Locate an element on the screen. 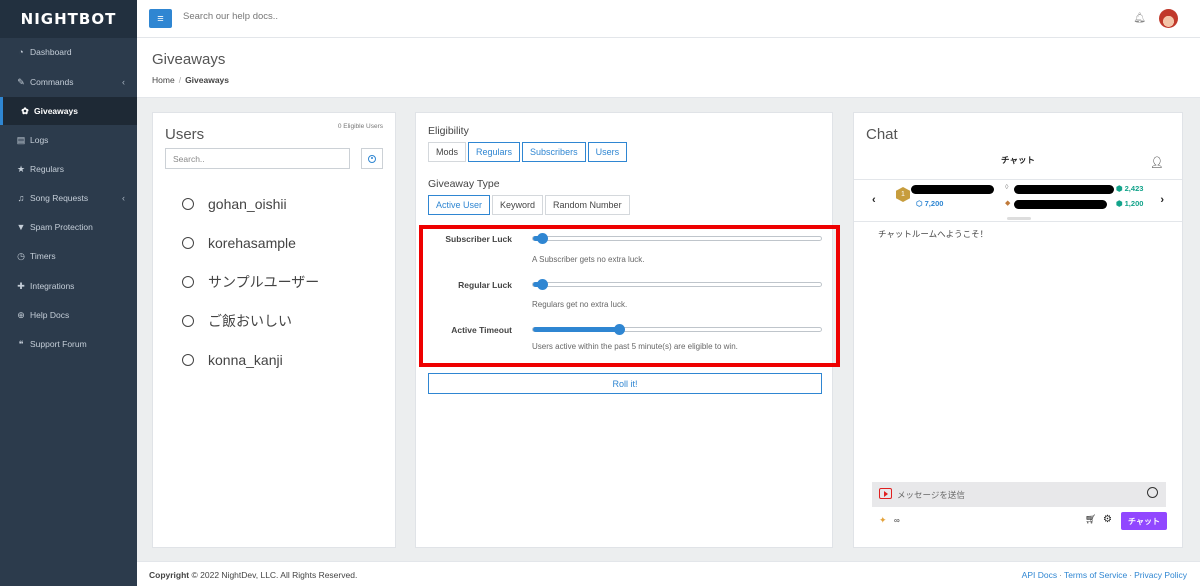 This screenshot has width=1200, height=586. sidebar-item-song-requests: ♫ Song Requests ‹ is located at coordinates (68, 198).